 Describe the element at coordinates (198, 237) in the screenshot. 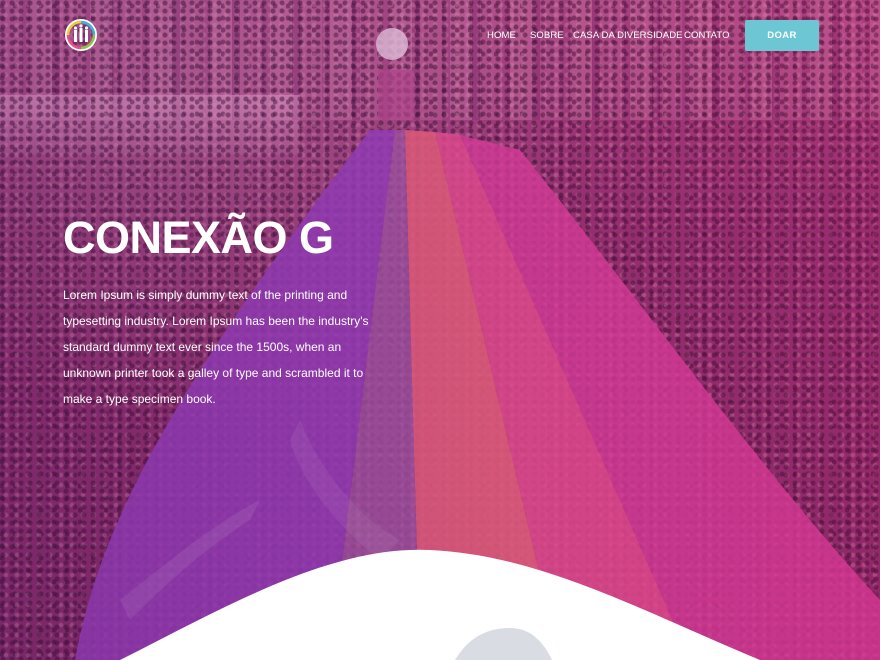

I see `page-title: CONEXÃO G` at that location.